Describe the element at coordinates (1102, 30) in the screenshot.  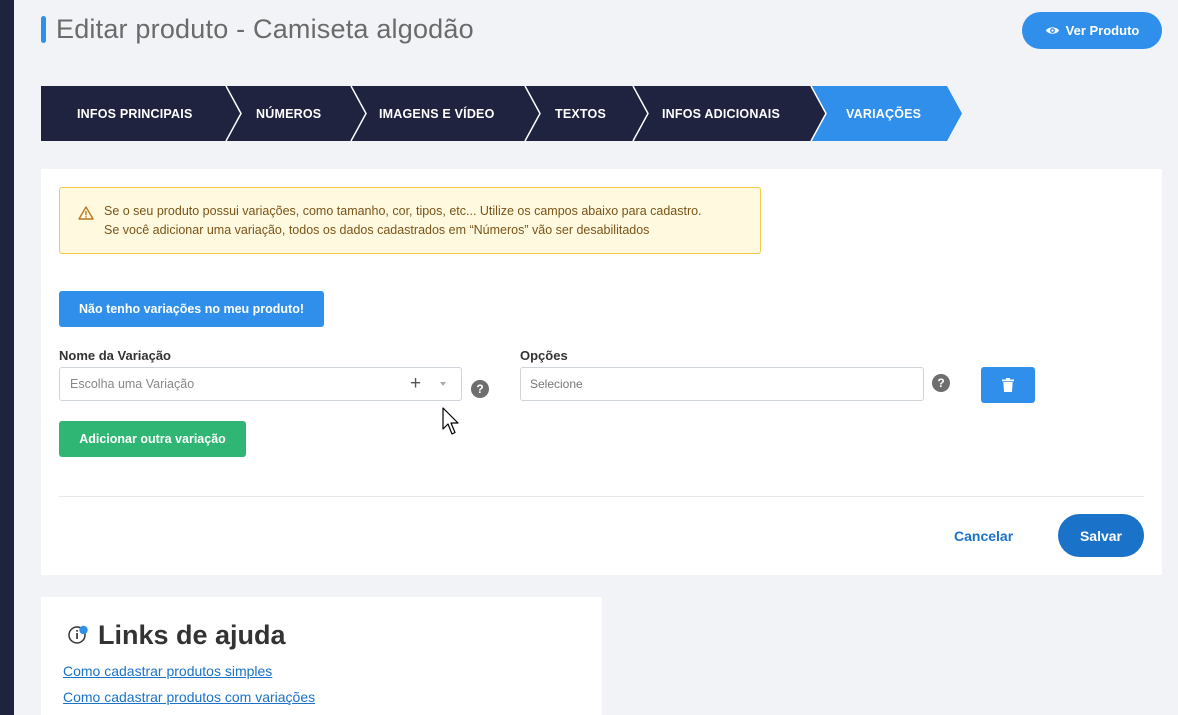
I see `view-product-label: Ver Produto` at that location.